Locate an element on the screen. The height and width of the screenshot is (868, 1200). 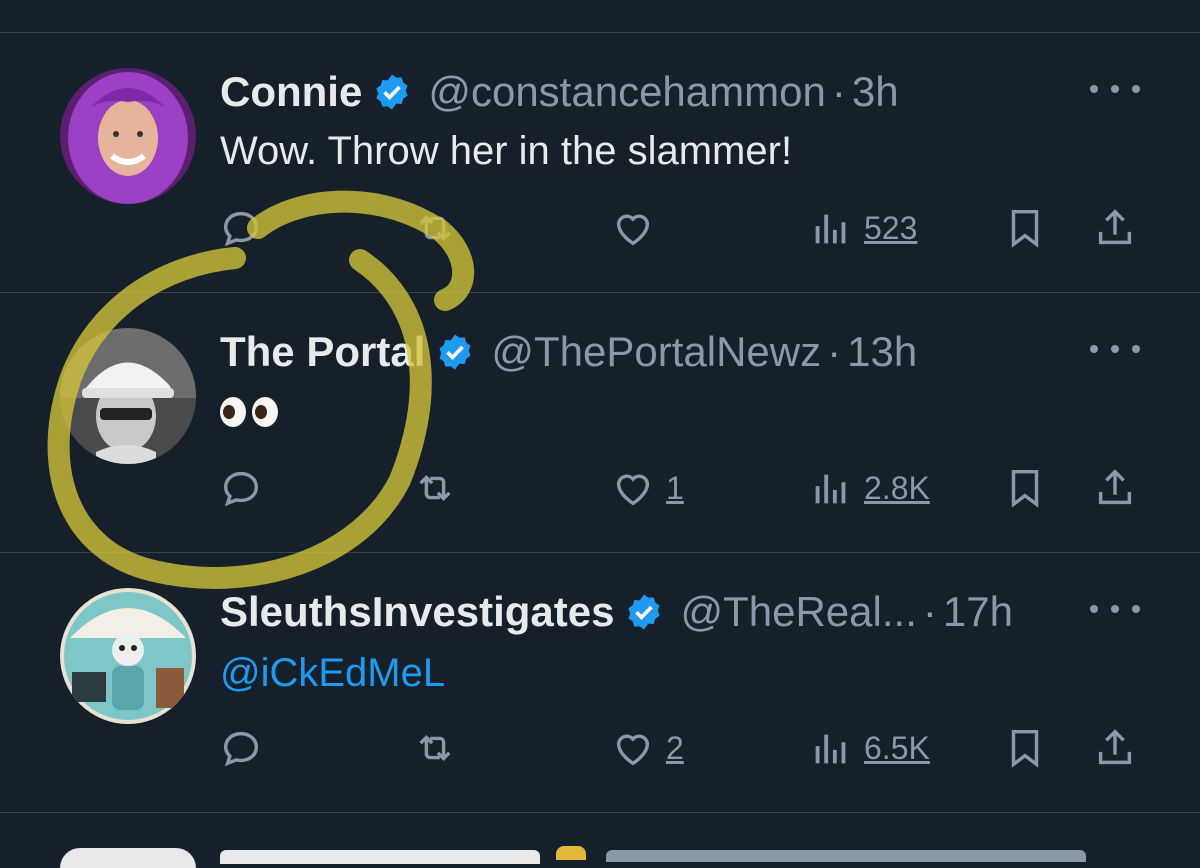
timestamp: 17h is located at coordinates (978, 612).